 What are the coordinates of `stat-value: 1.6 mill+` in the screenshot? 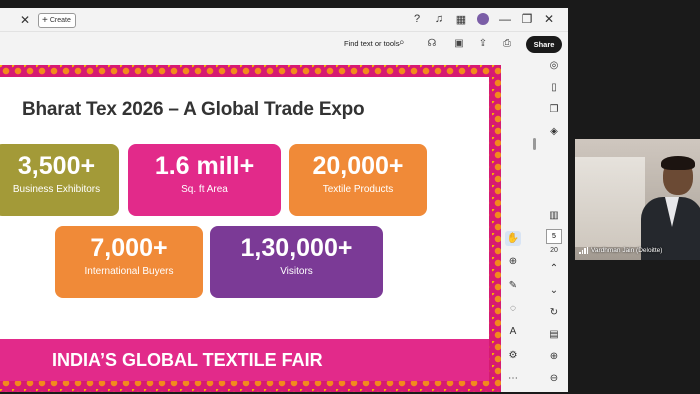 It's located at (204, 166).